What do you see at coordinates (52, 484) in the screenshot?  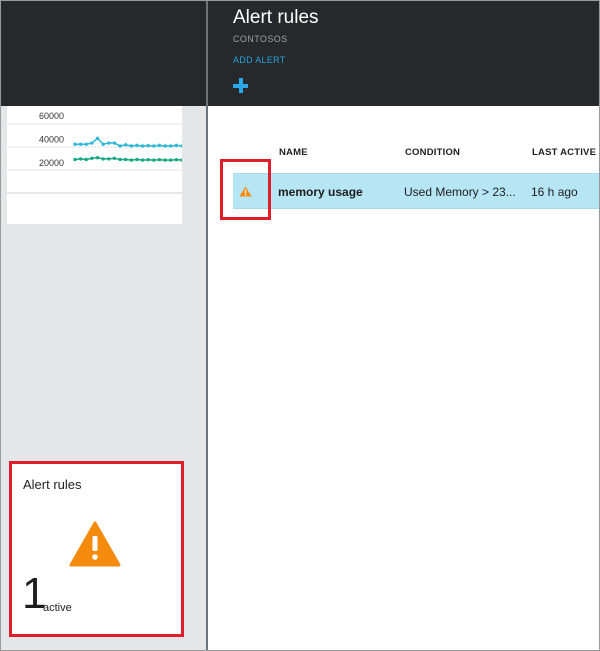 I see `alert-tile-title: Alert rules` at bounding box center [52, 484].